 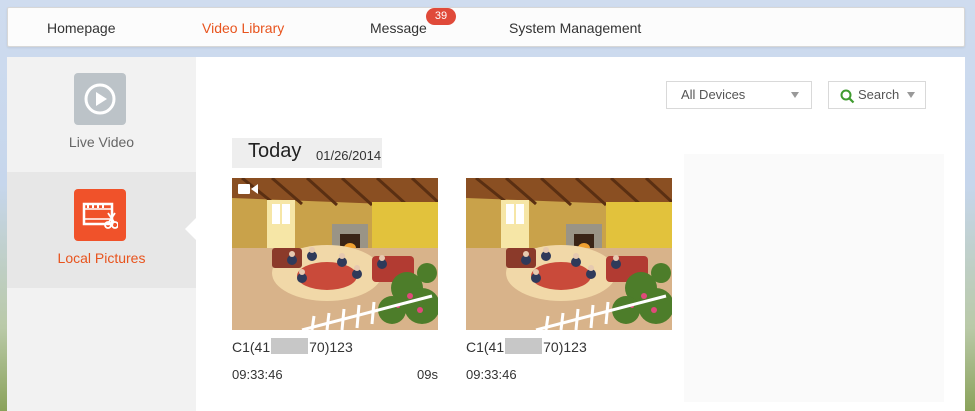 I want to click on video-duration: 09s, so click(x=427, y=374).